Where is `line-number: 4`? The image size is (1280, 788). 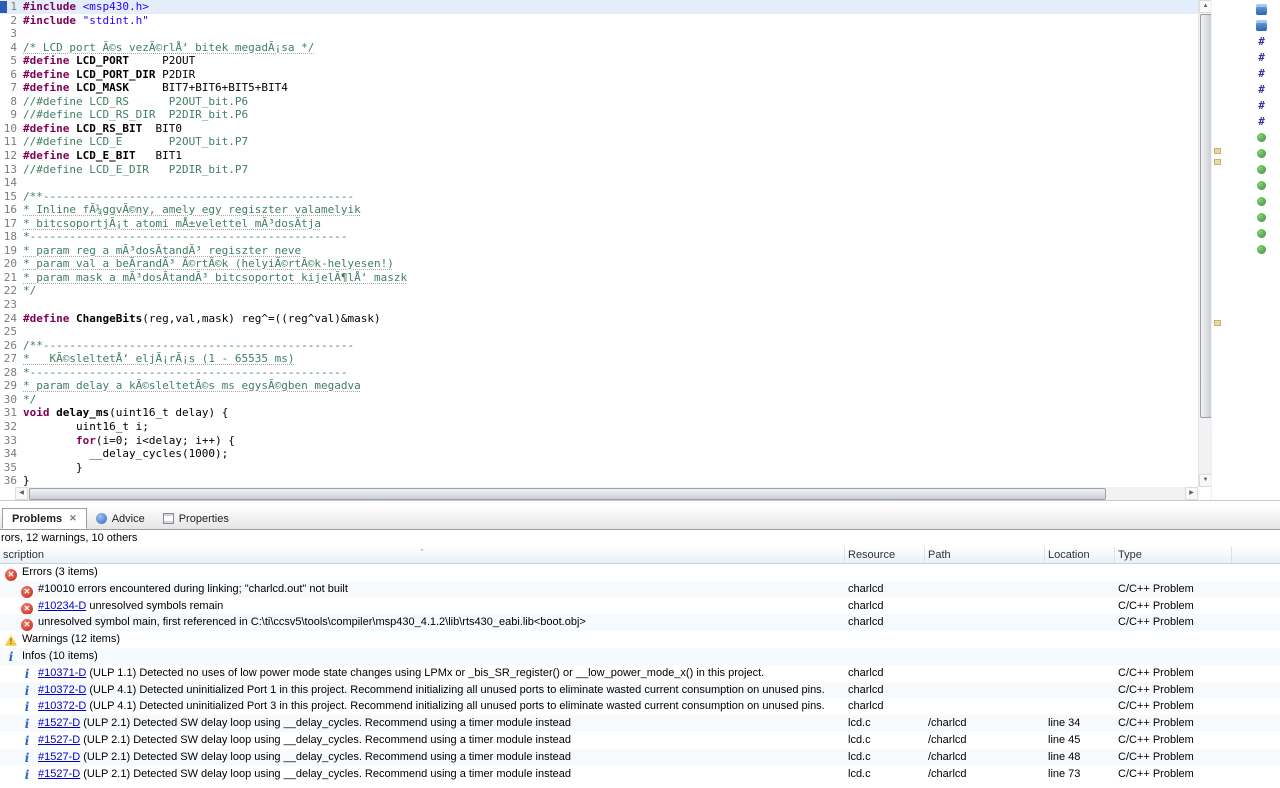 line-number: 4 is located at coordinates (11, 48).